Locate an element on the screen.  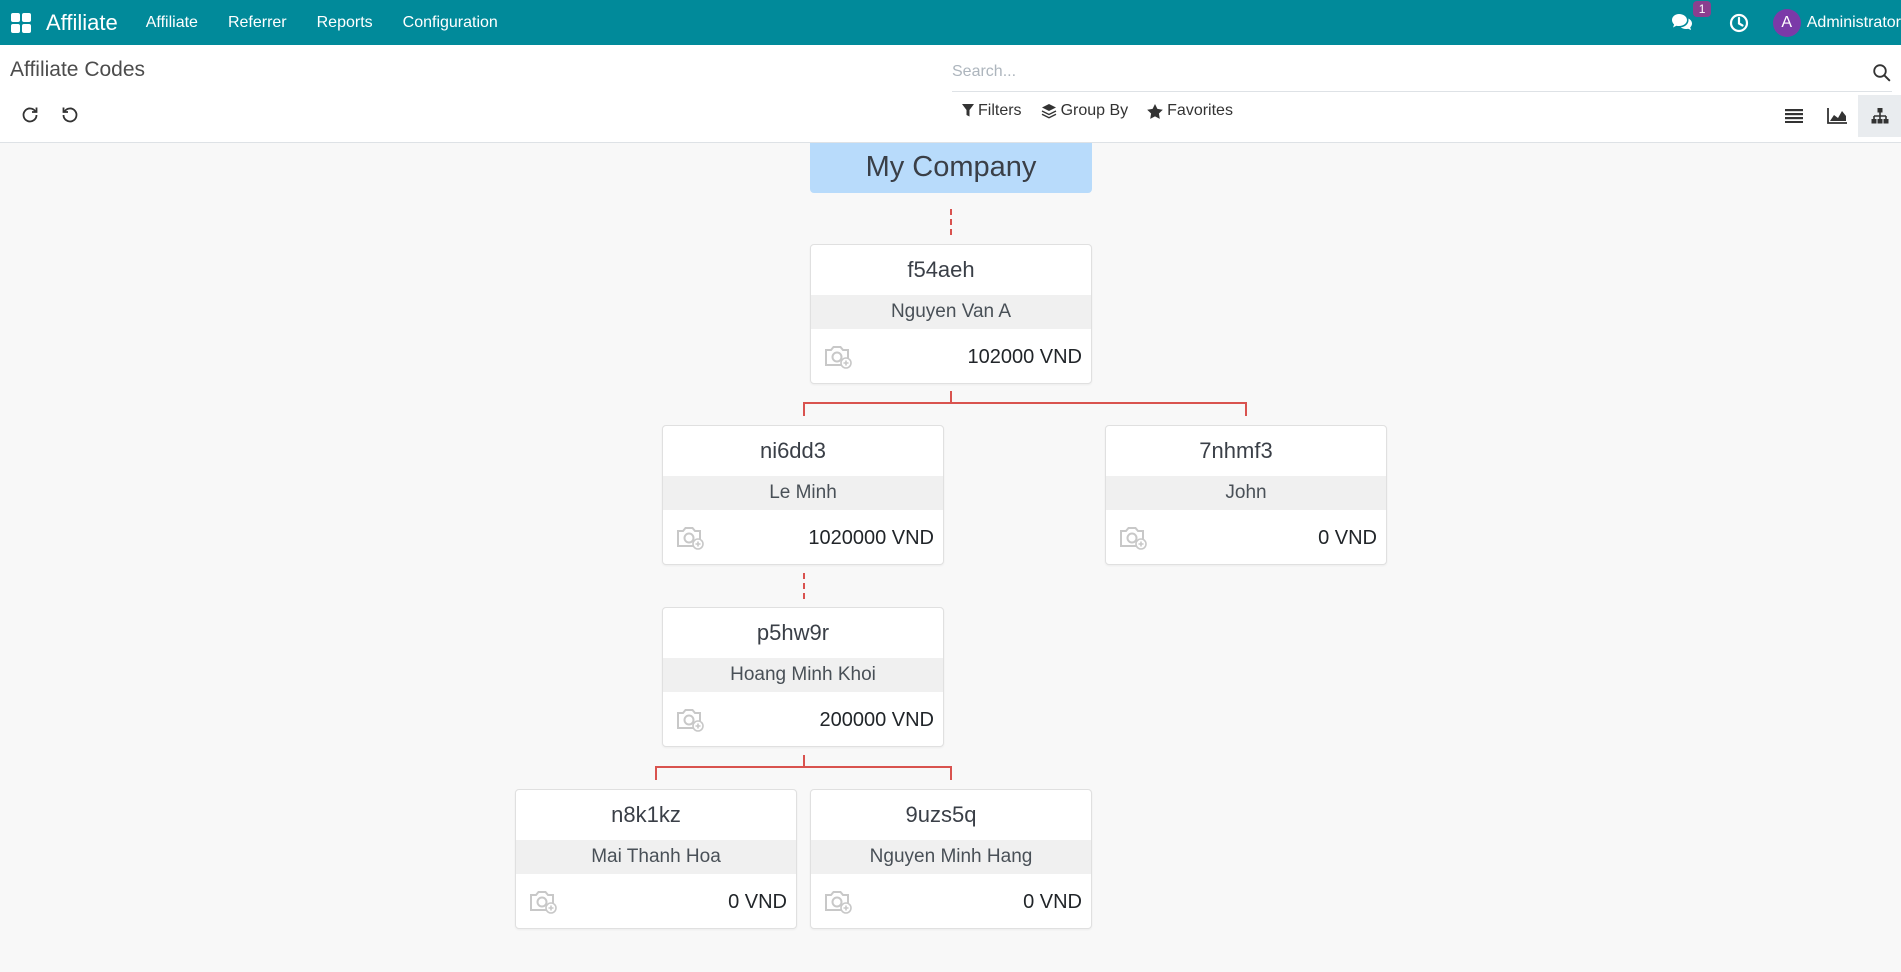
affiliate-node-n8k1kz: n8k1kz Mai Thanh Hoa 0 VND is located at coordinates (656, 859).